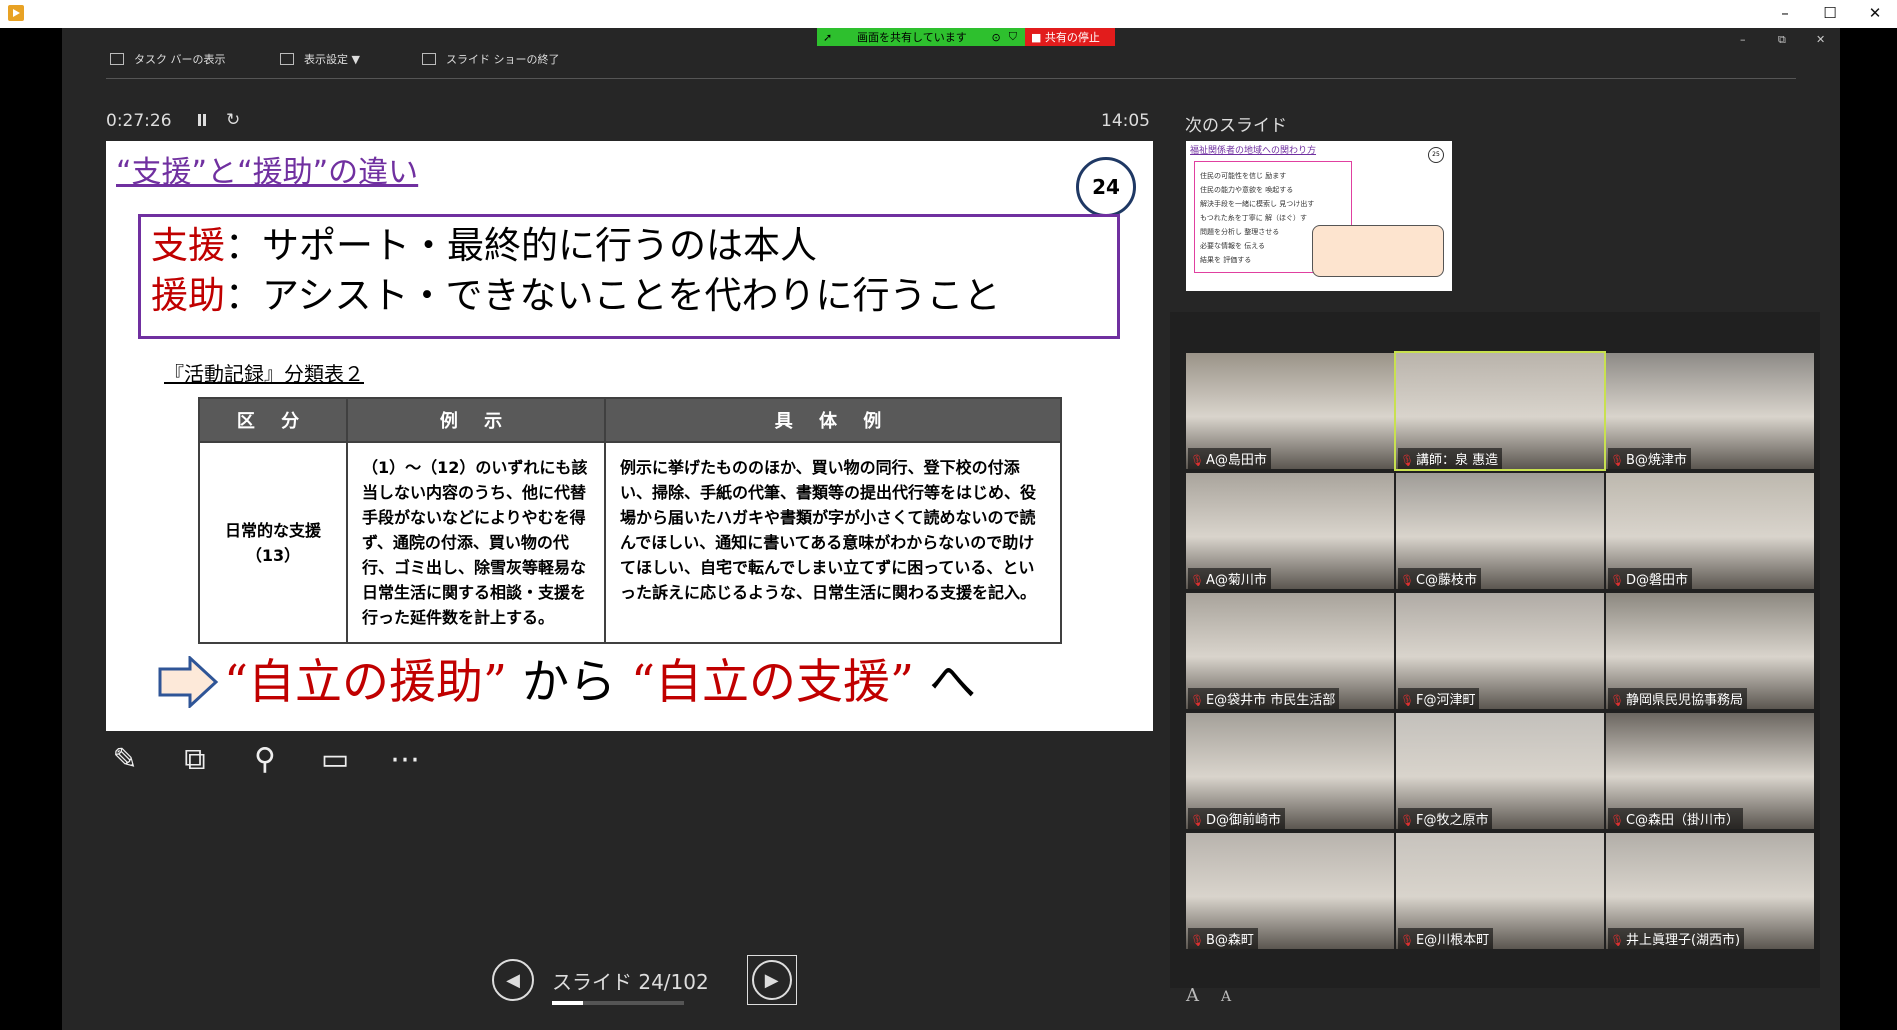 The image size is (1897, 1030). I want to click on stop-share-button: ■ 共有の停止, so click(1070, 37).